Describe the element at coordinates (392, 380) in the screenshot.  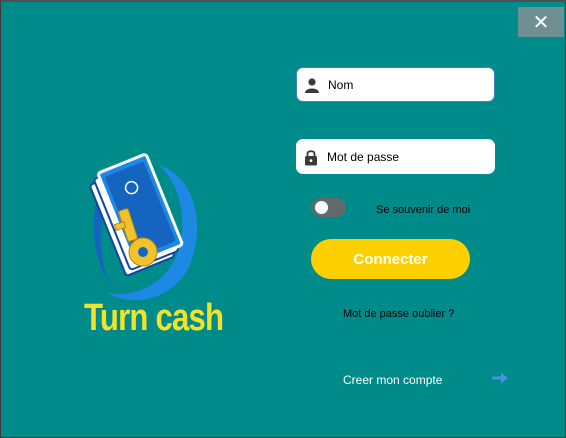
I see `create-account-link: Creer mon compte` at that location.